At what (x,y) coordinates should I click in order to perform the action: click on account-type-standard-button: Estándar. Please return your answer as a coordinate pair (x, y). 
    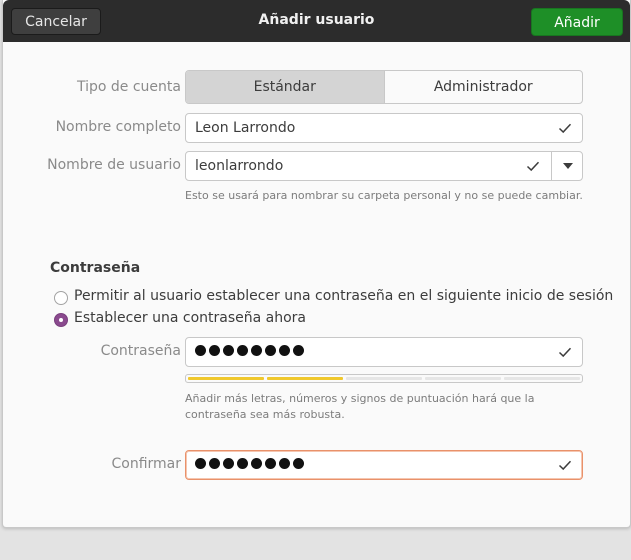
    Looking at the image, I should click on (285, 87).